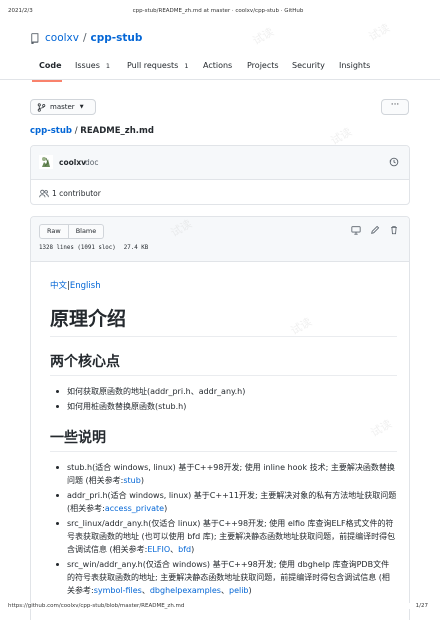 The width and height of the screenshot is (440, 620). What do you see at coordinates (54, 231) in the screenshot?
I see `raw-button: Raw` at bounding box center [54, 231].